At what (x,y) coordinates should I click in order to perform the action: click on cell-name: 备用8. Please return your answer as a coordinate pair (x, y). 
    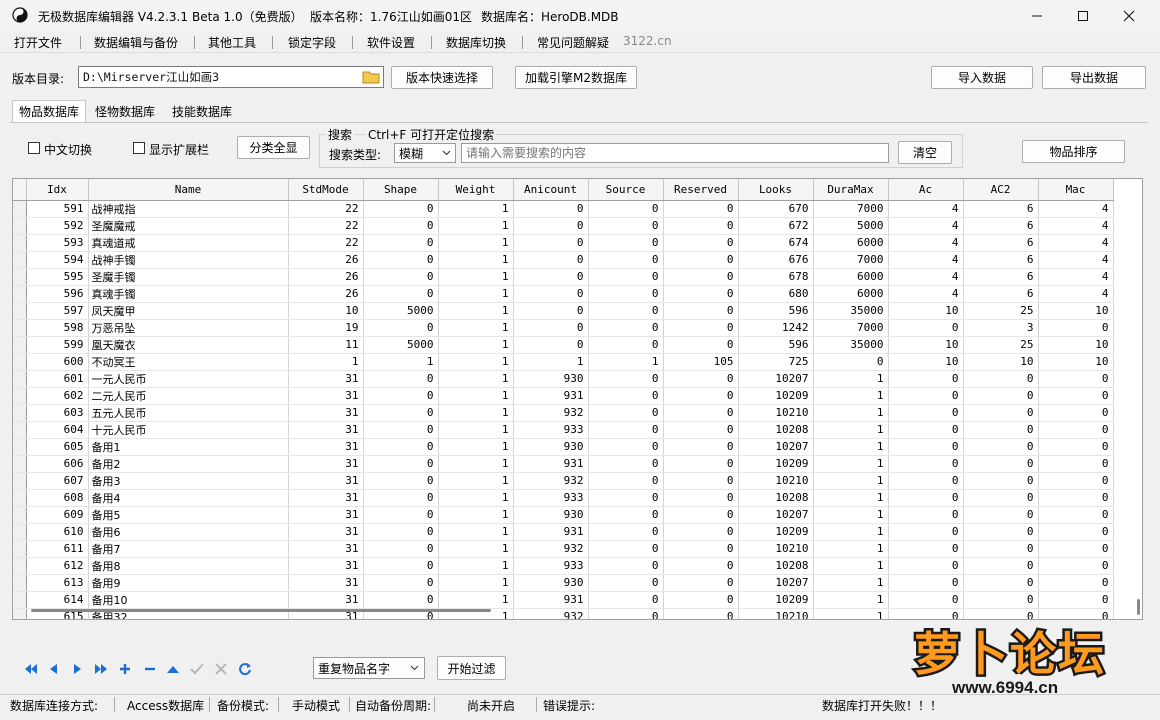
    Looking at the image, I should click on (188, 566).